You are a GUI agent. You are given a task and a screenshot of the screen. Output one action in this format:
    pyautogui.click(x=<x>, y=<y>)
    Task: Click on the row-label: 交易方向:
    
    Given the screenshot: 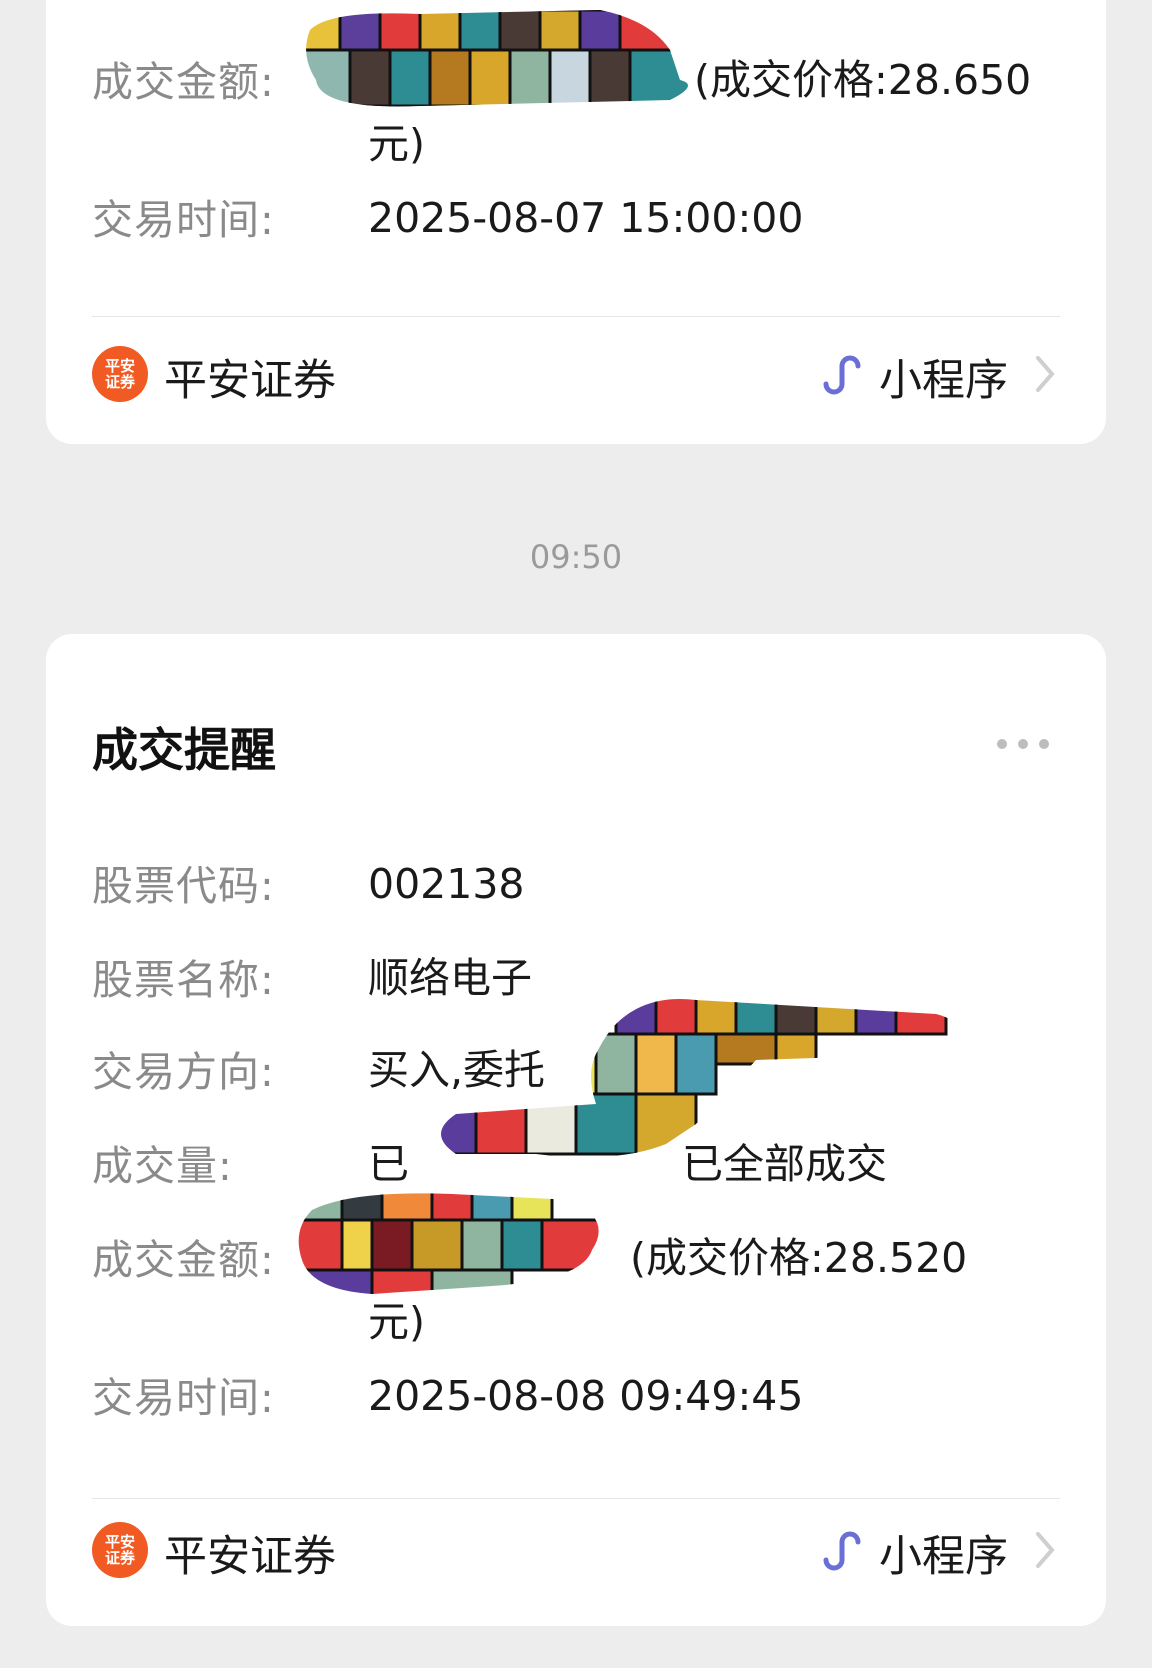 What is the action you would take?
    pyautogui.click(x=183, y=1072)
    